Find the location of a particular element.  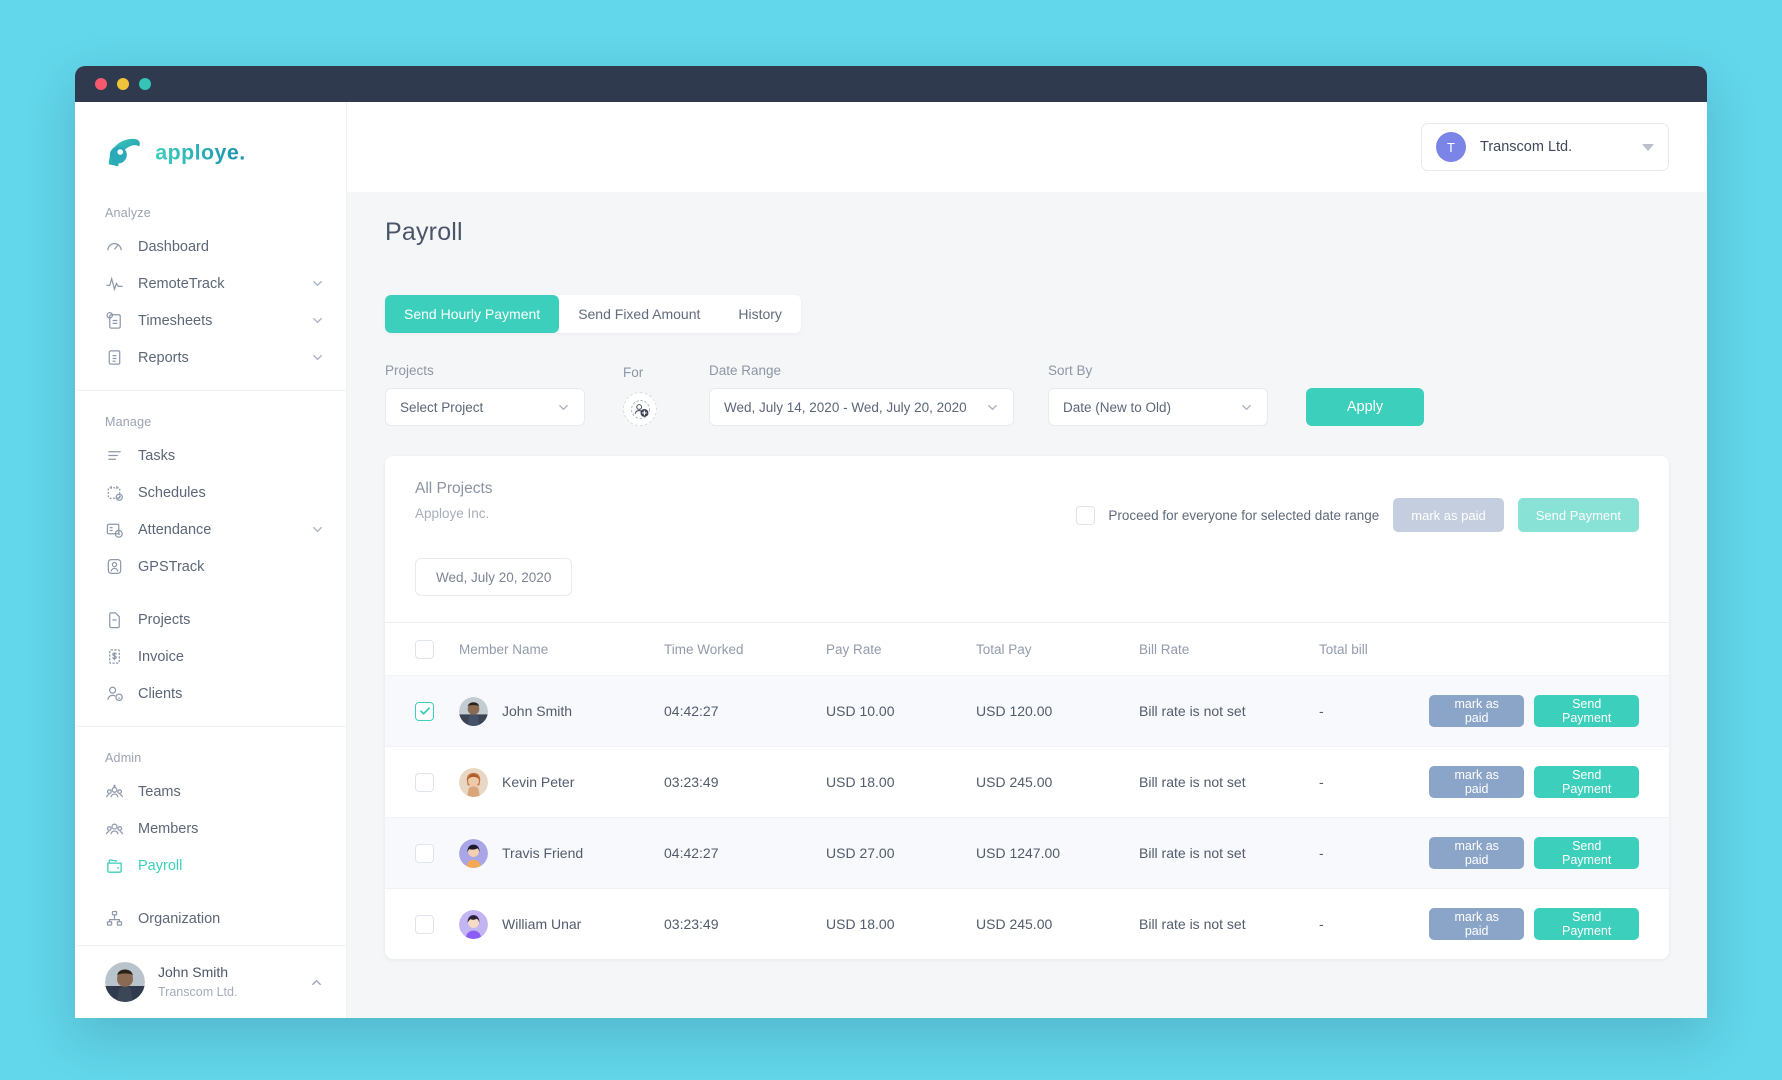

sidebar-item-timesheets: Timesheets is located at coordinates (210, 320).